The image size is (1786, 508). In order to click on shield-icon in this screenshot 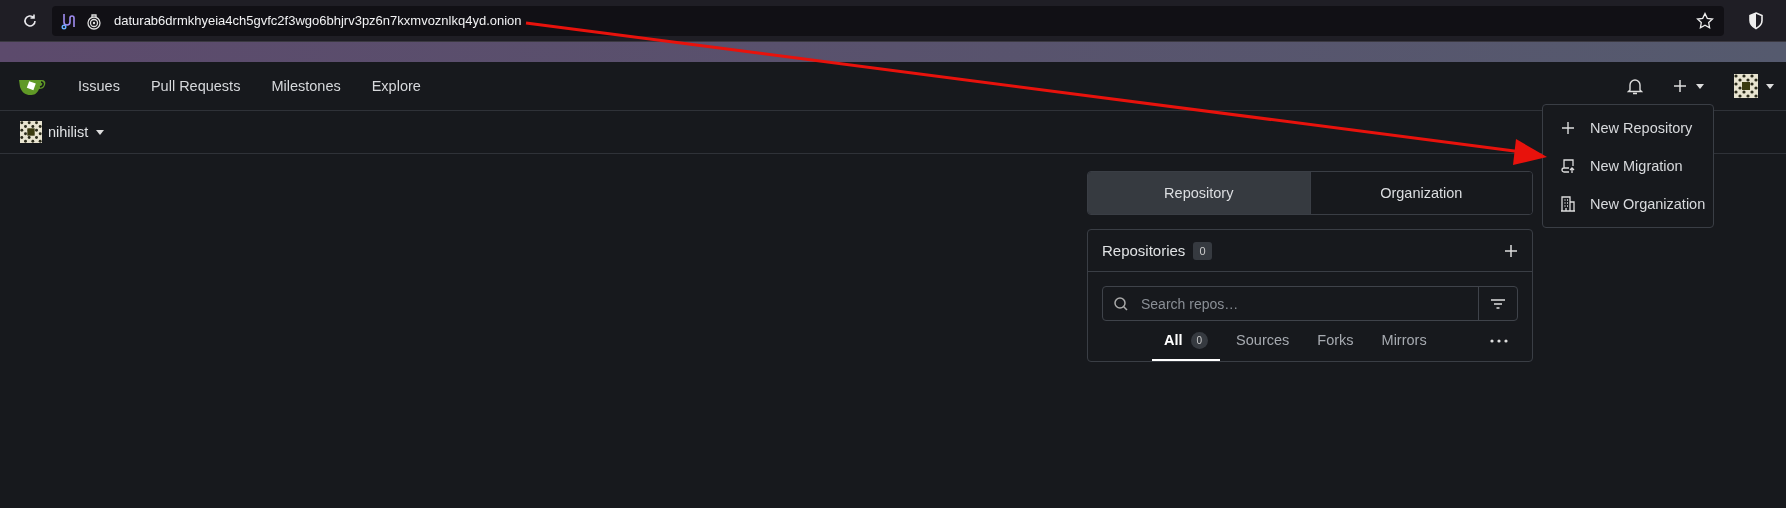, I will do `click(1756, 20)`.